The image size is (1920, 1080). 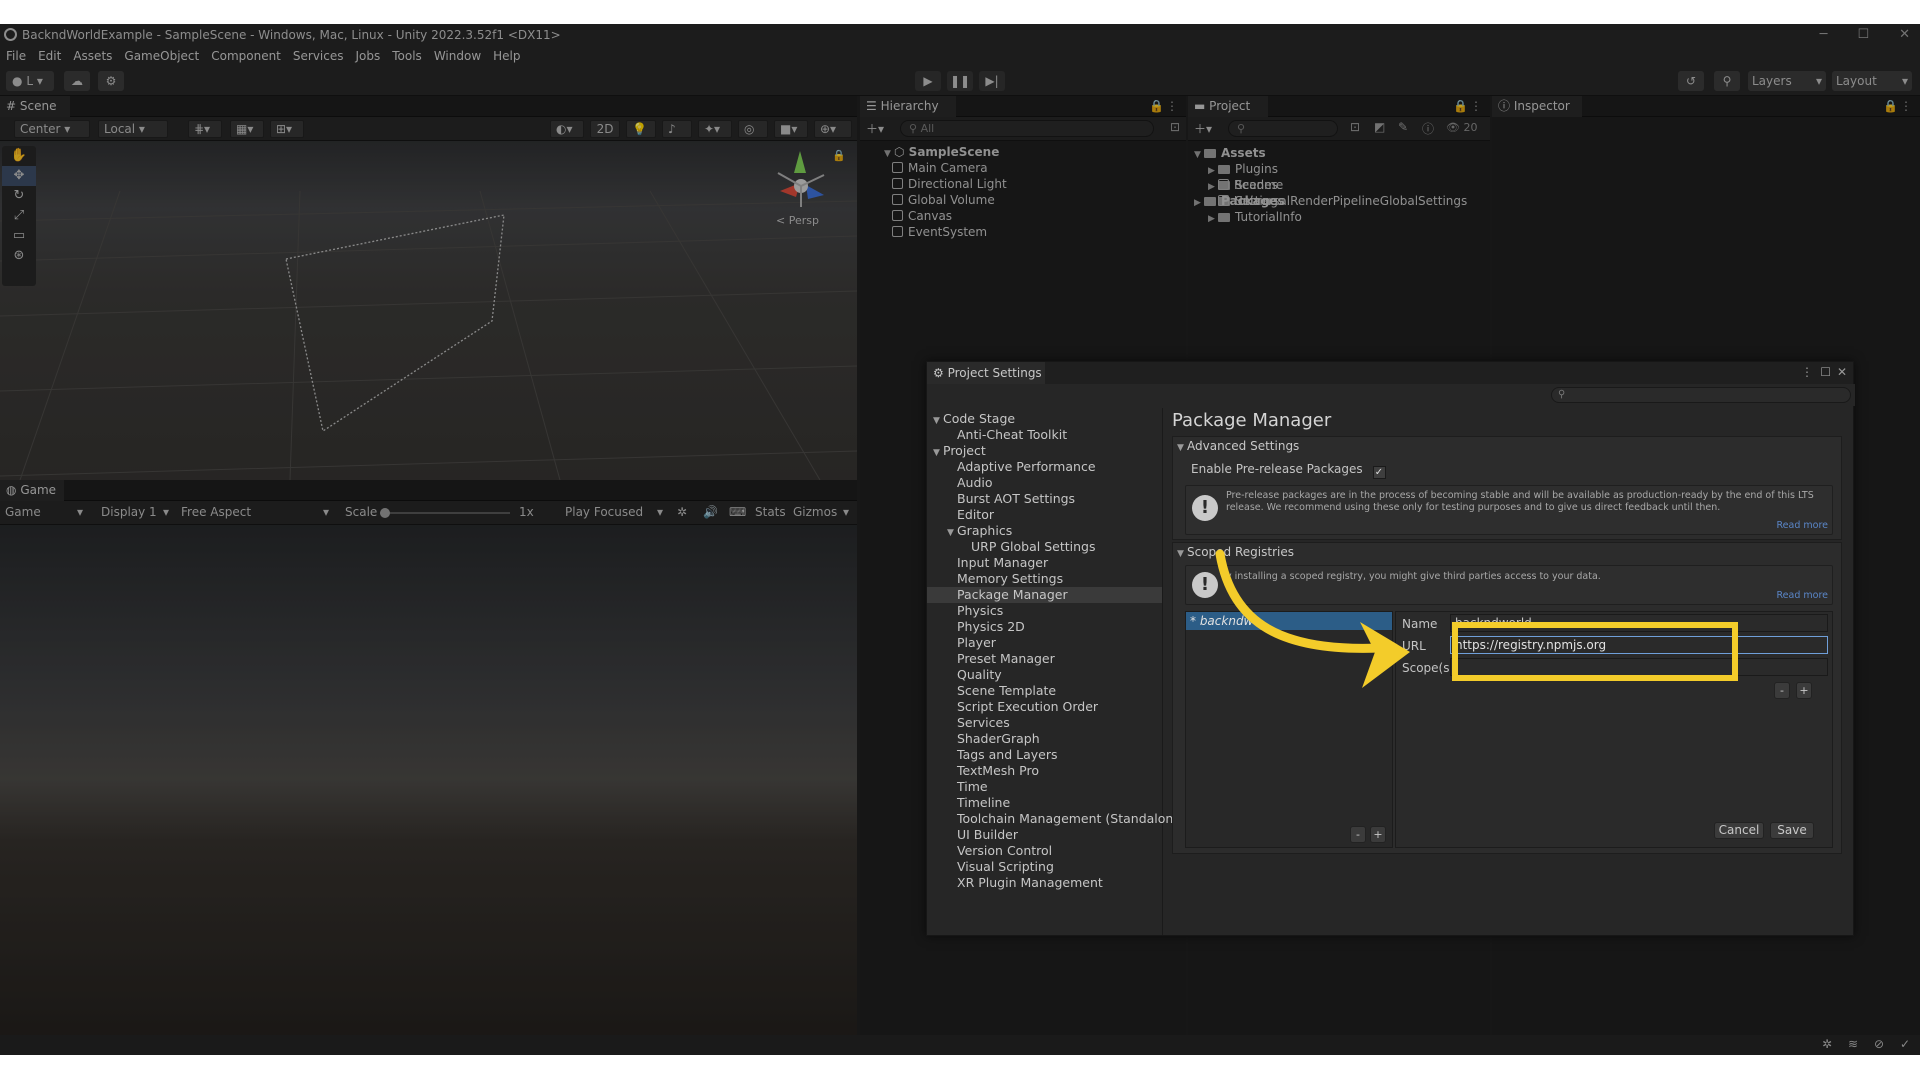 What do you see at coordinates (1044, 739) in the screenshot?
I see `settings-item-shadergraph: ShaderGraph` at bounding box center [1044, 739].